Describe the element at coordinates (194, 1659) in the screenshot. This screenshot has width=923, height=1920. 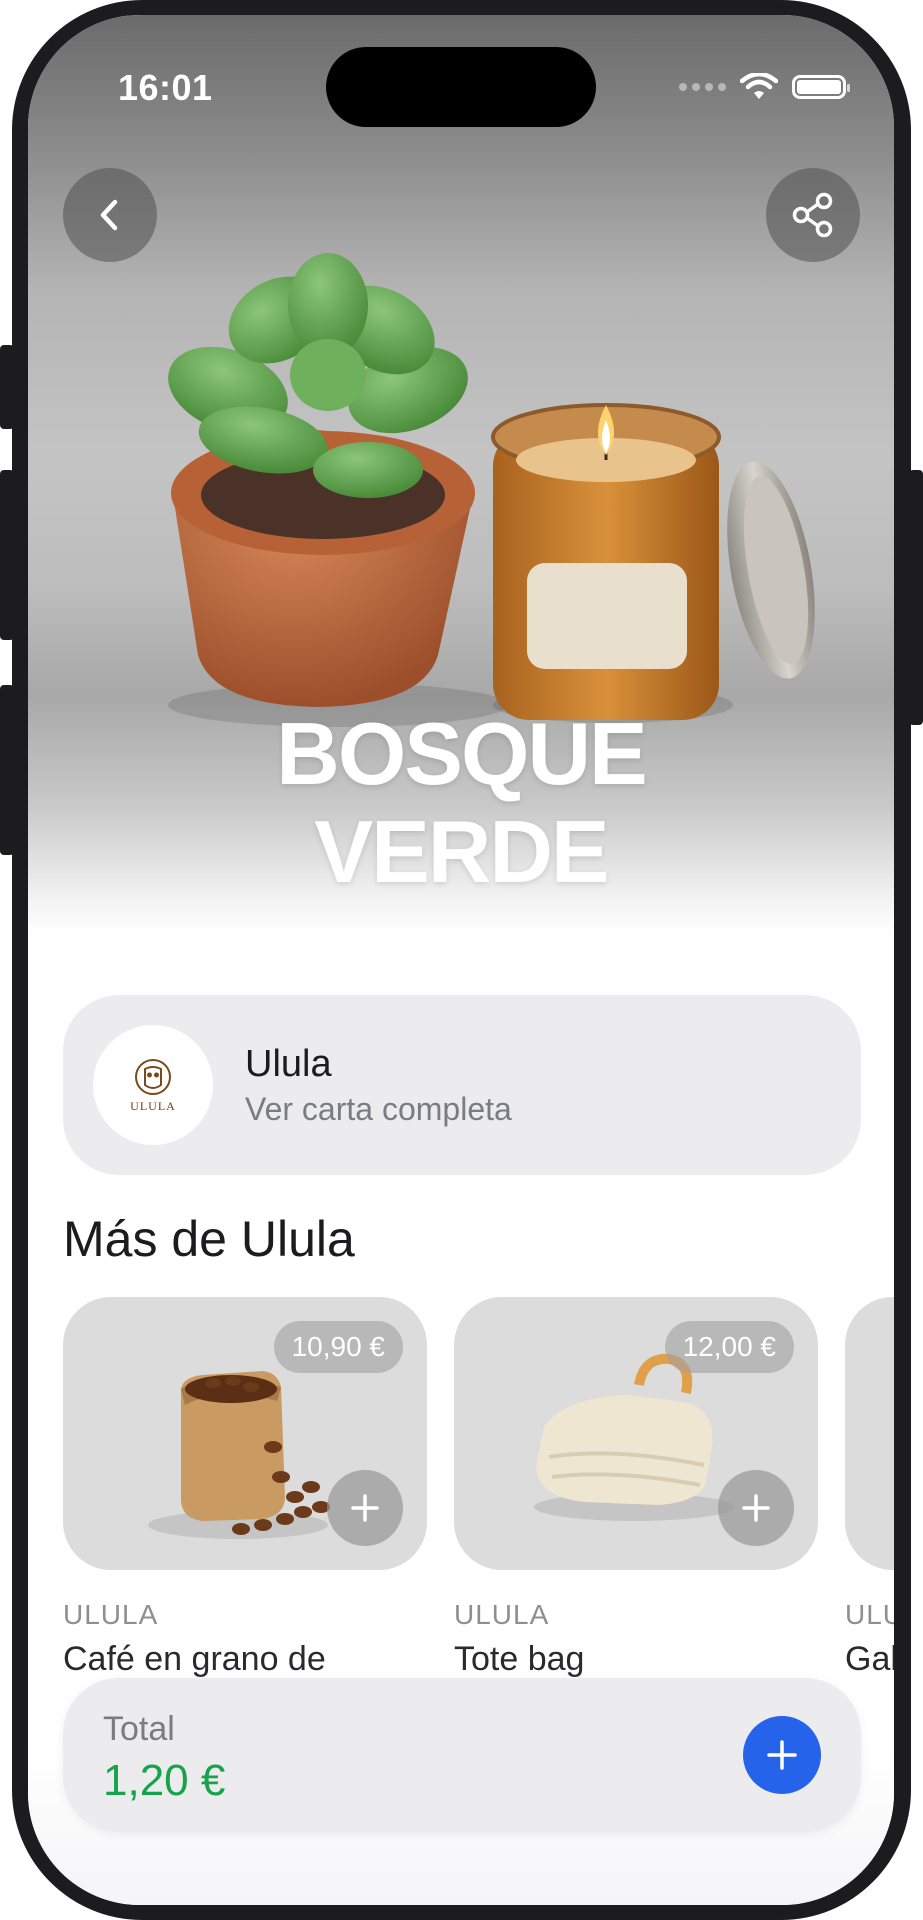
I see `product-name: Café en grano de` at that location.